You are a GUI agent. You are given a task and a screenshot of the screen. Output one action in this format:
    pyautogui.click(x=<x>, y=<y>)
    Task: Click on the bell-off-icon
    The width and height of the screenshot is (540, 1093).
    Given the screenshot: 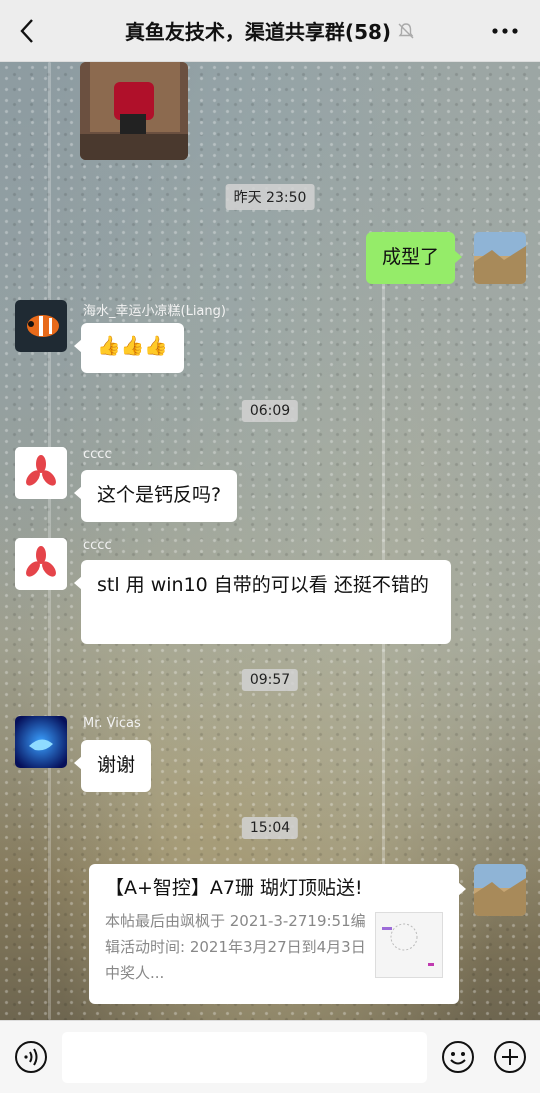 What is the action you would take?
    pyautogui.click(x=406, y=31)
    